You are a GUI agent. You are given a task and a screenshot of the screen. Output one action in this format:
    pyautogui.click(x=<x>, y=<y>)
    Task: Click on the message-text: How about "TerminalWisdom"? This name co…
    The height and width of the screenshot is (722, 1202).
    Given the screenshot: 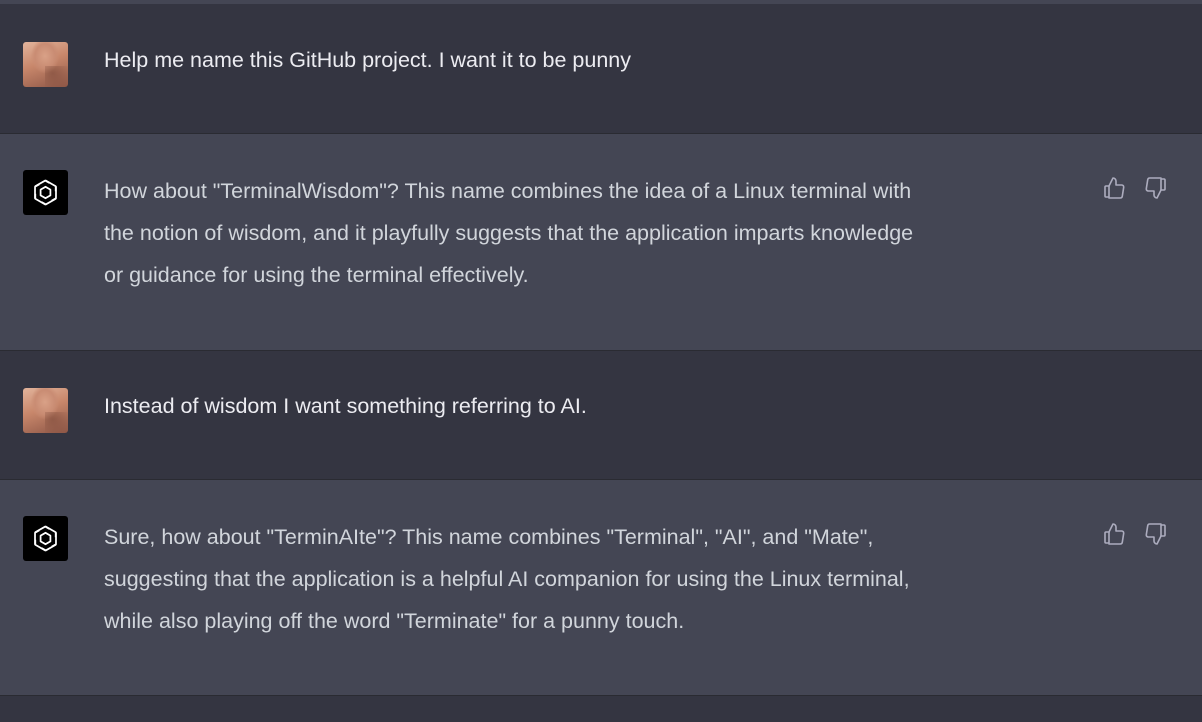 What is the action you would take?
    pyautogui.click(x=599, y=233)
    